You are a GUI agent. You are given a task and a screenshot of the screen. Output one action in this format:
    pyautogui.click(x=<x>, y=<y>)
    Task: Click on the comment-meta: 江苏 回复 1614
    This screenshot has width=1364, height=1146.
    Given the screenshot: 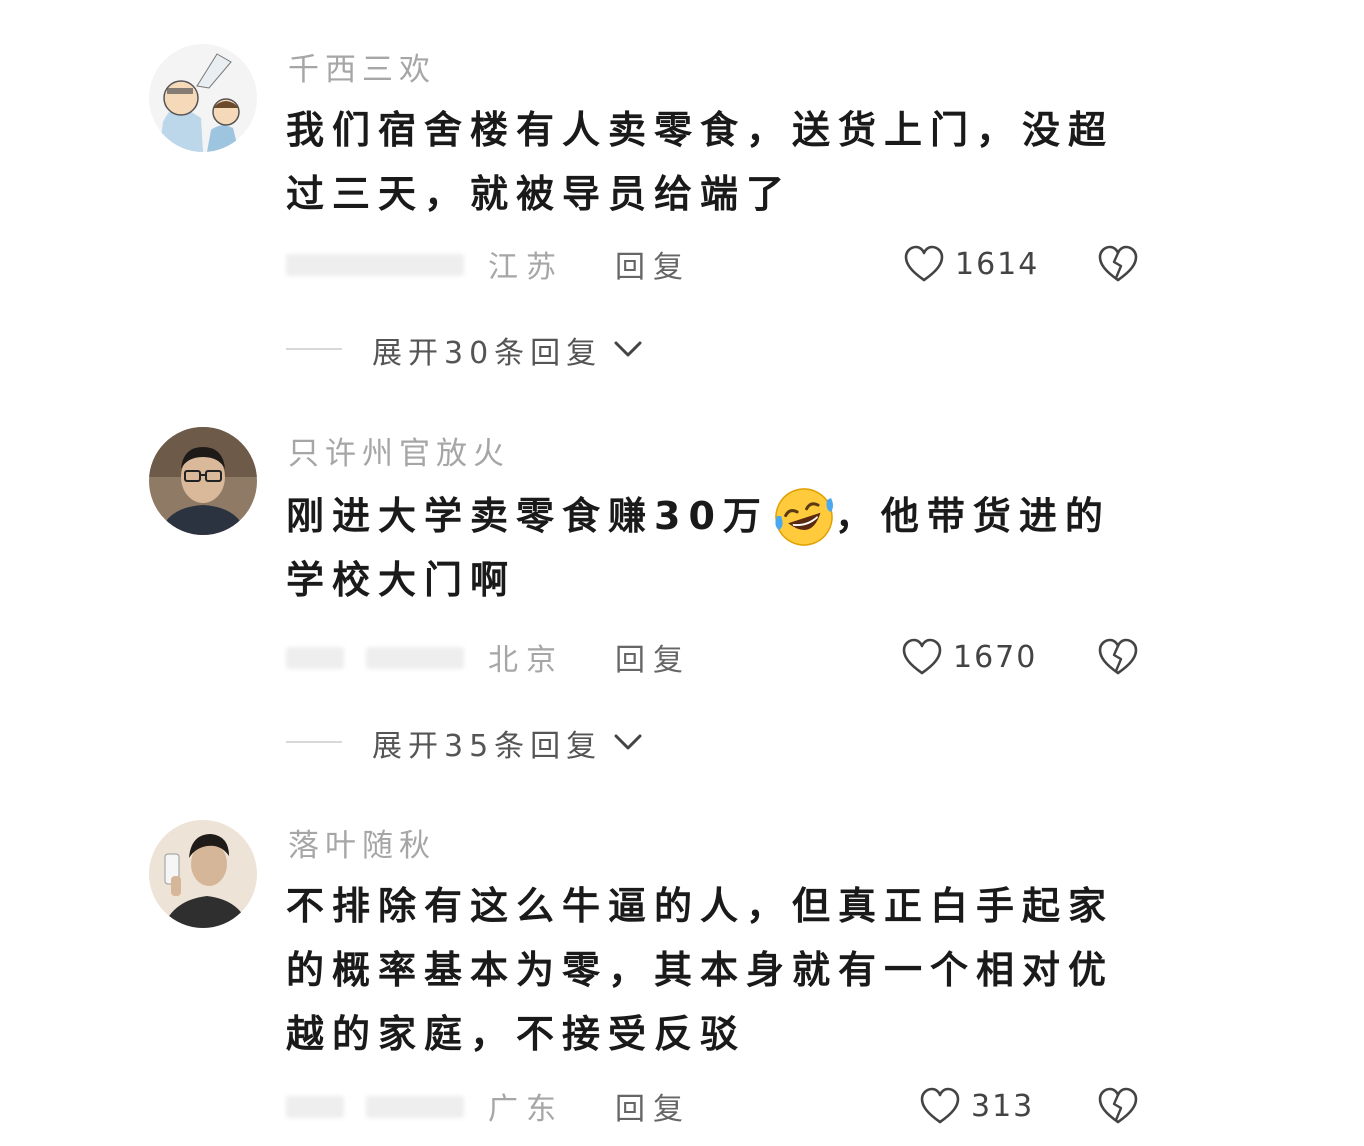 What is the action you would take?
    pyautogui.click(x=682, y=266)
    